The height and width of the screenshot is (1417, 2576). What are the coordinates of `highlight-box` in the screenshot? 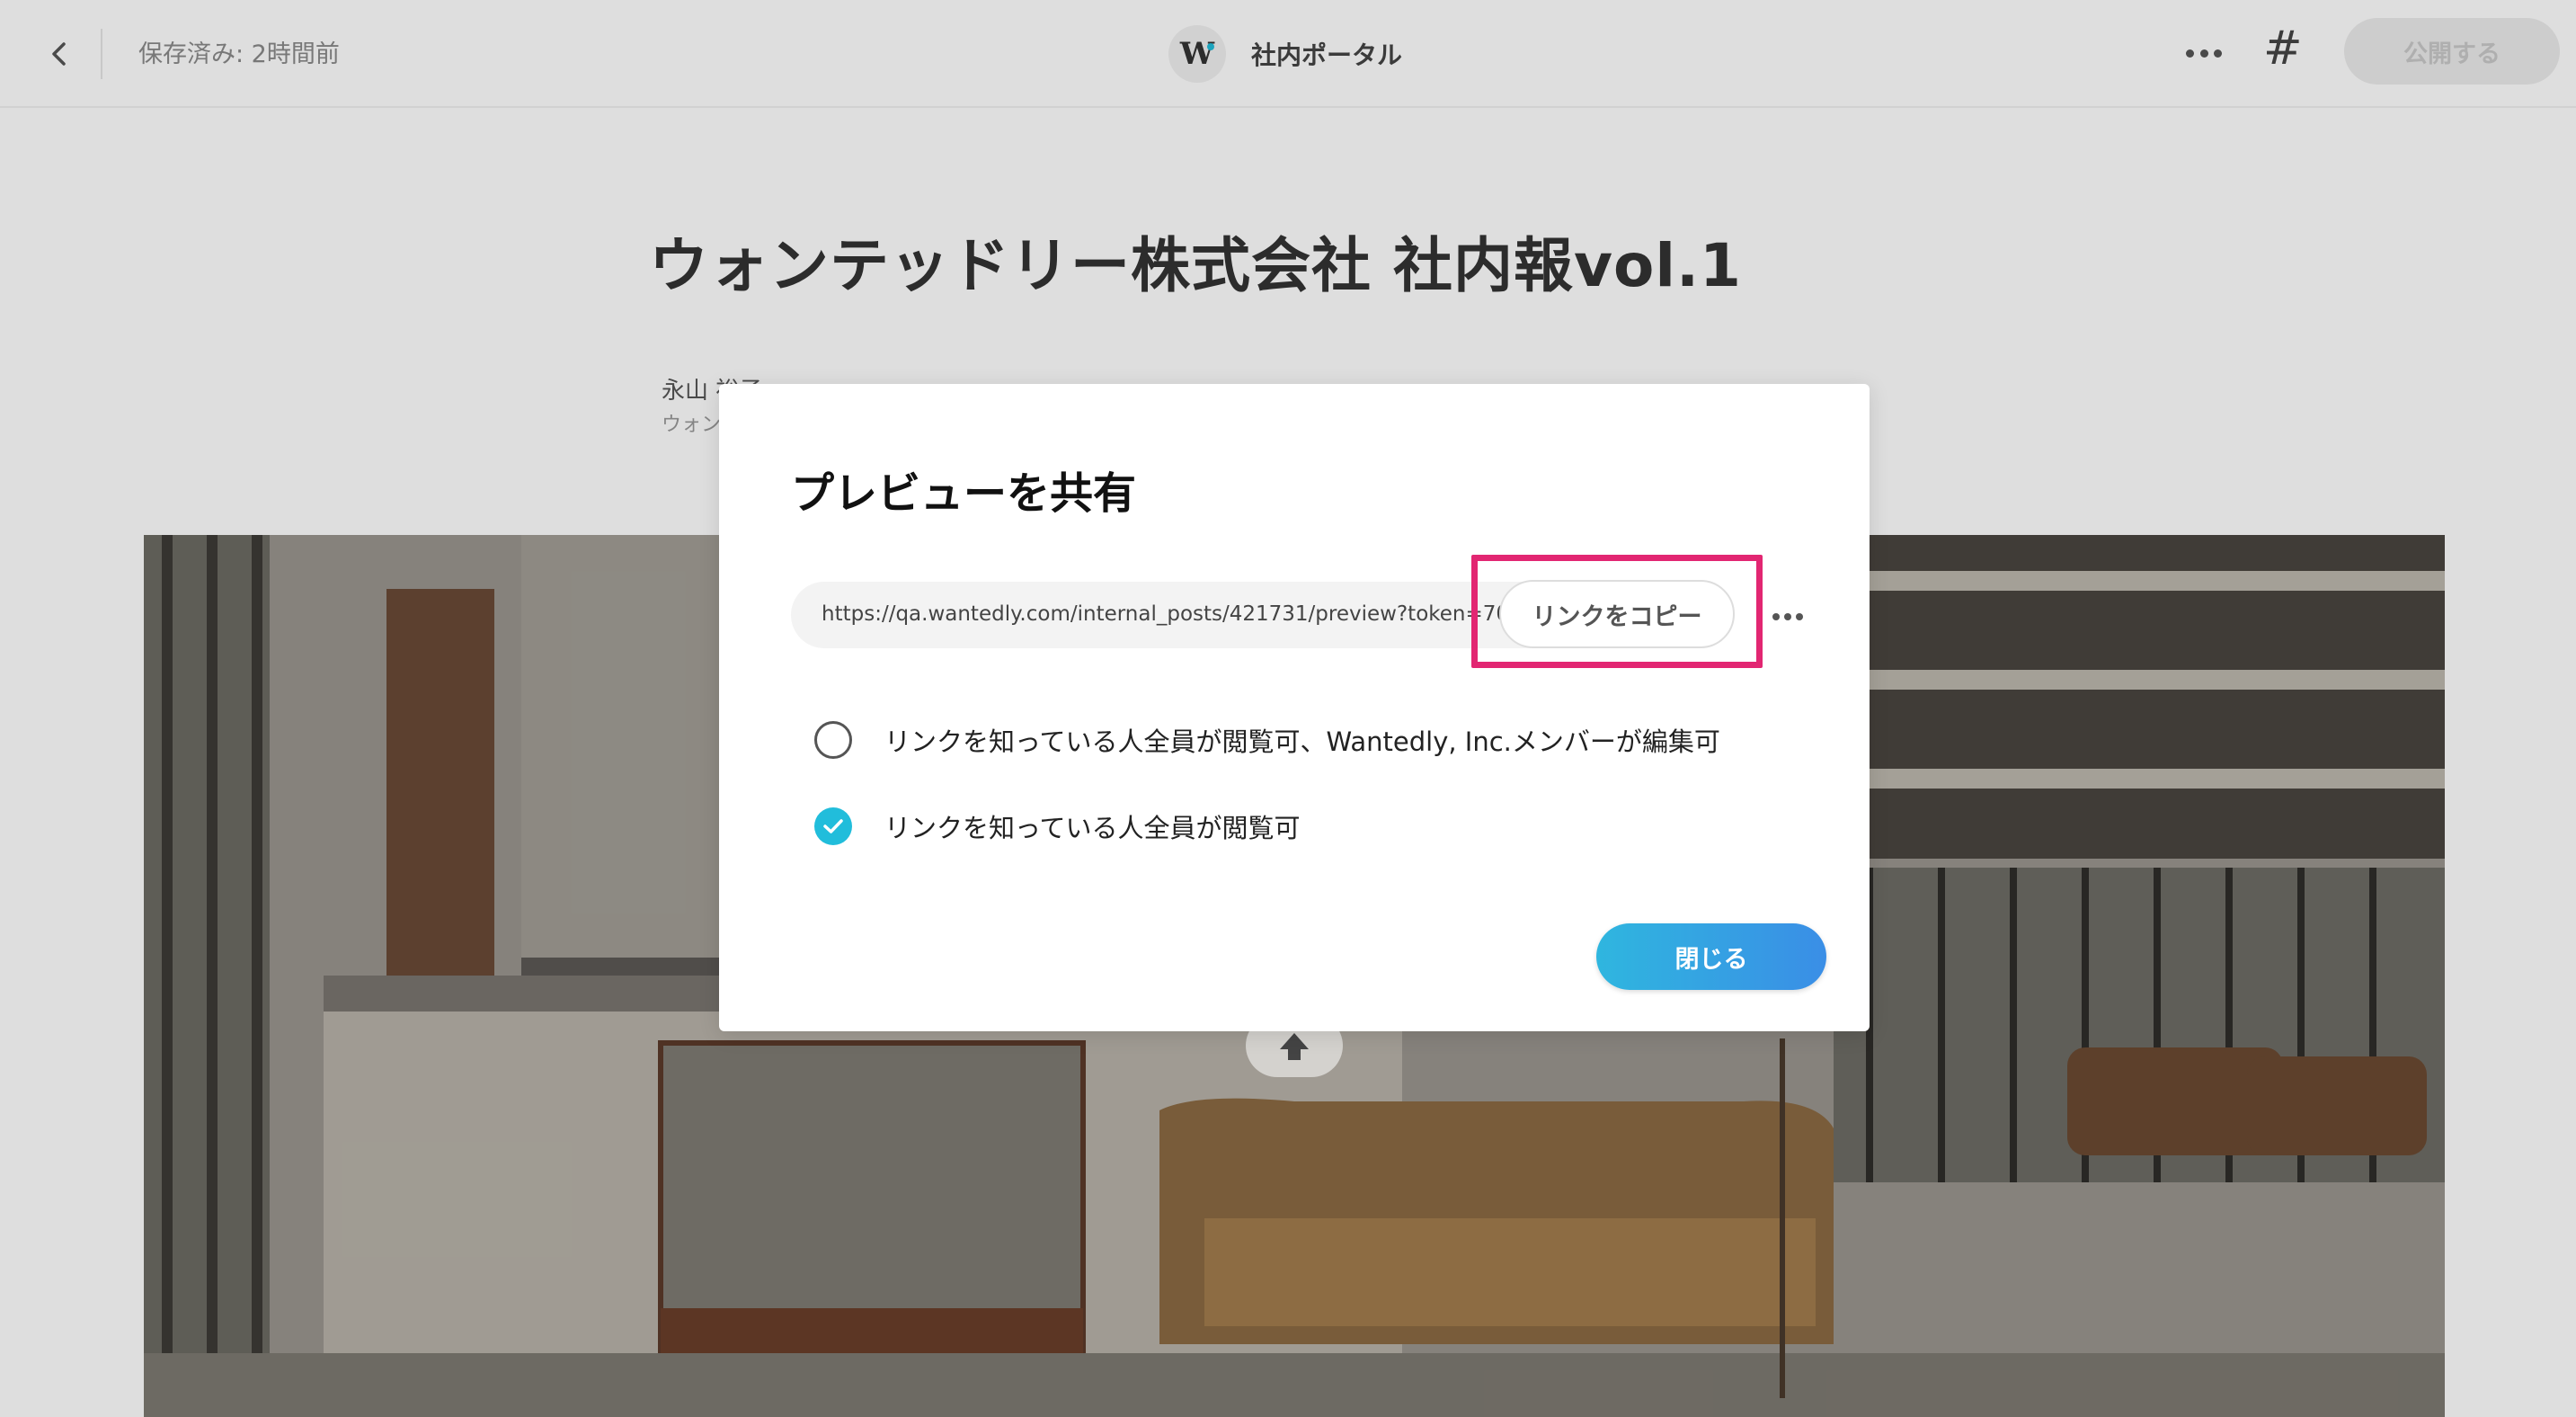 It's located at (1617, 611).